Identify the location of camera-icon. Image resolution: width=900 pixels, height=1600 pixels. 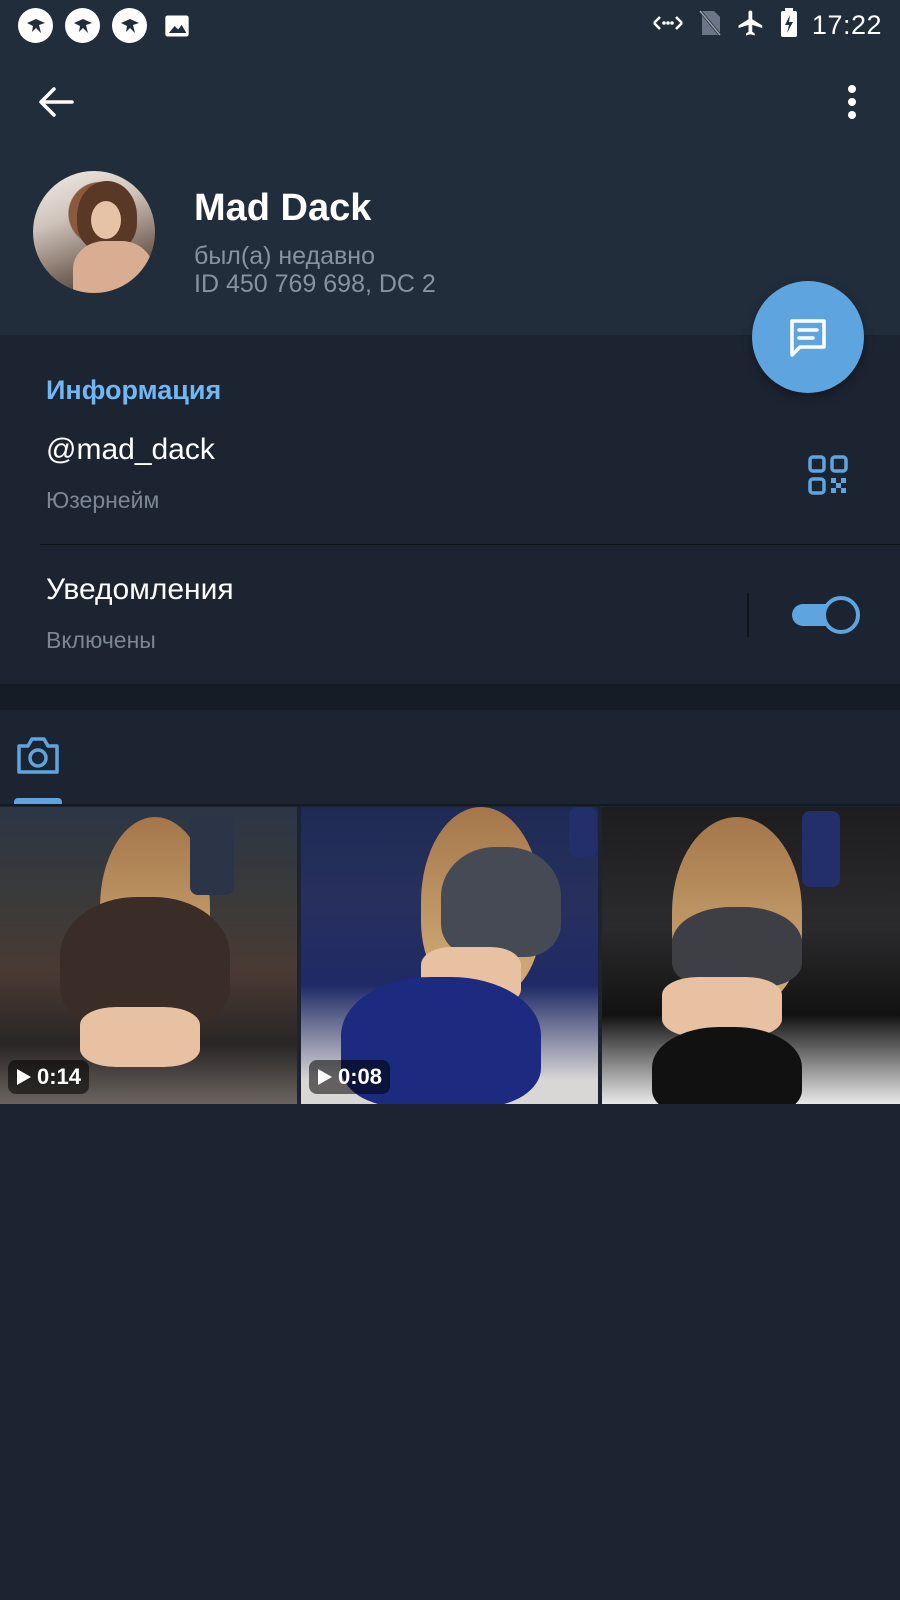
(38, 755).